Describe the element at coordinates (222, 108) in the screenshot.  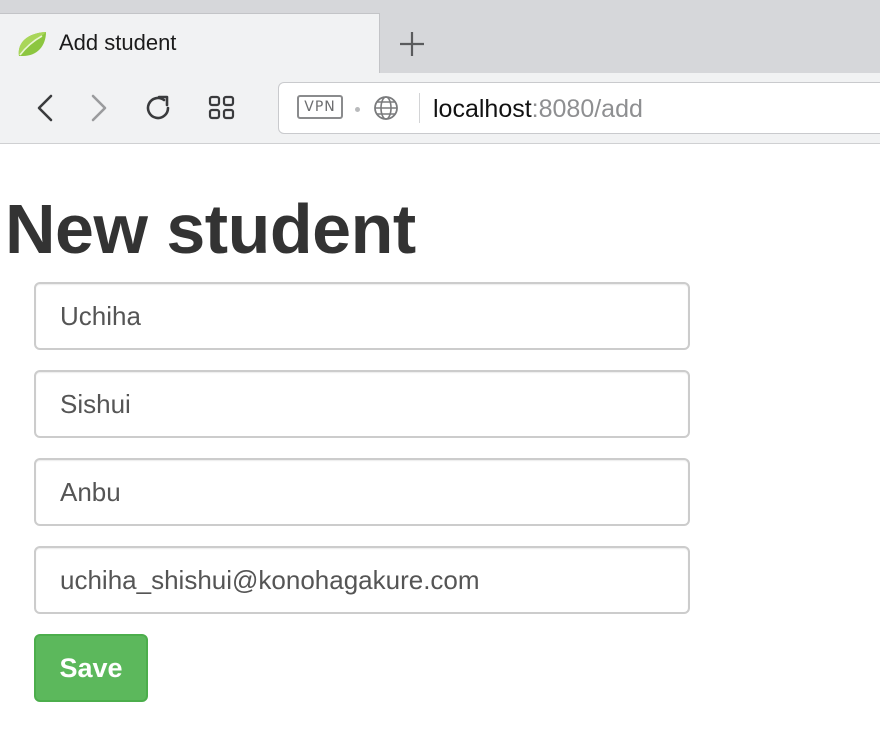
I see `grid-icon` at that location.